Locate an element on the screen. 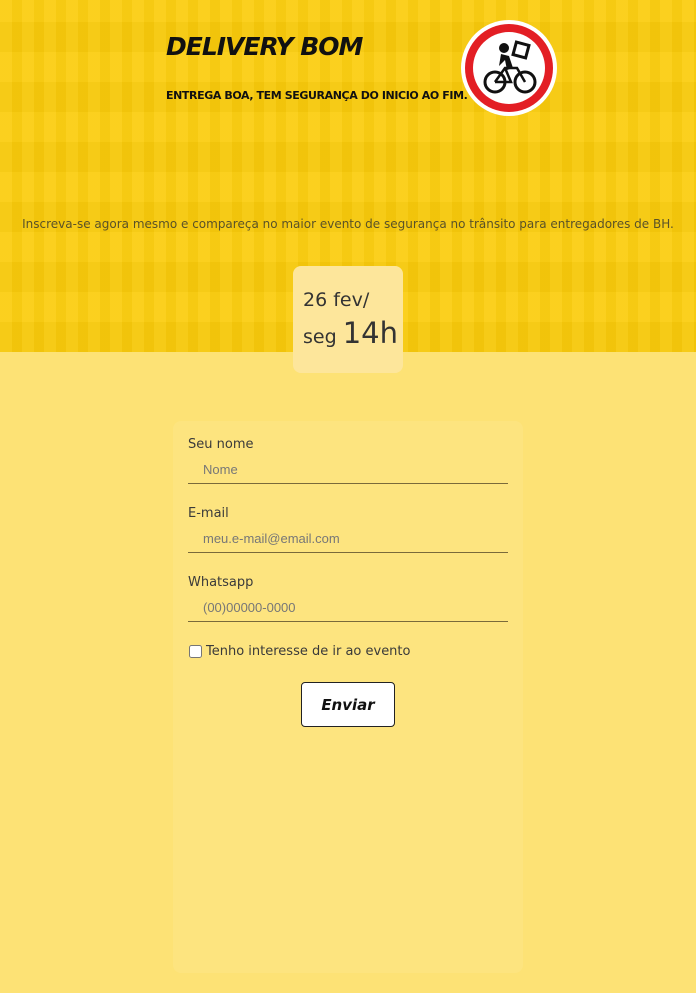 The width and height of the screenshot is (696, 993). interest-checkbox is located at coordinates (195, 651).